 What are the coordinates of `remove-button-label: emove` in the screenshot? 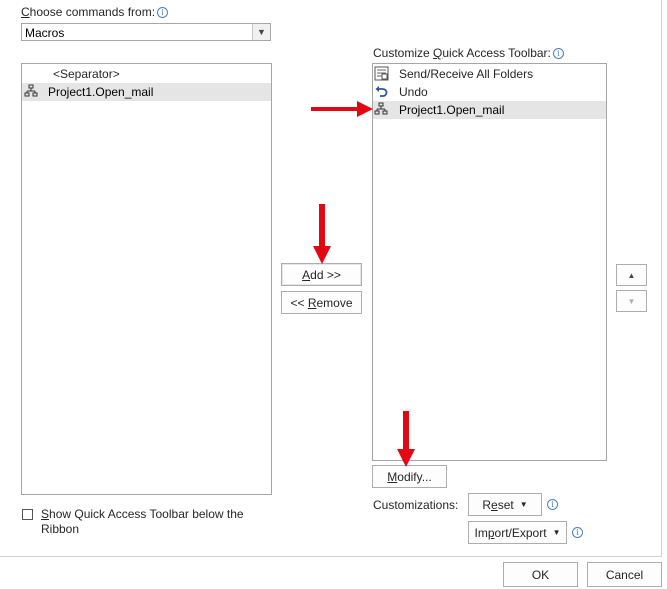 It's located at (334, 302).